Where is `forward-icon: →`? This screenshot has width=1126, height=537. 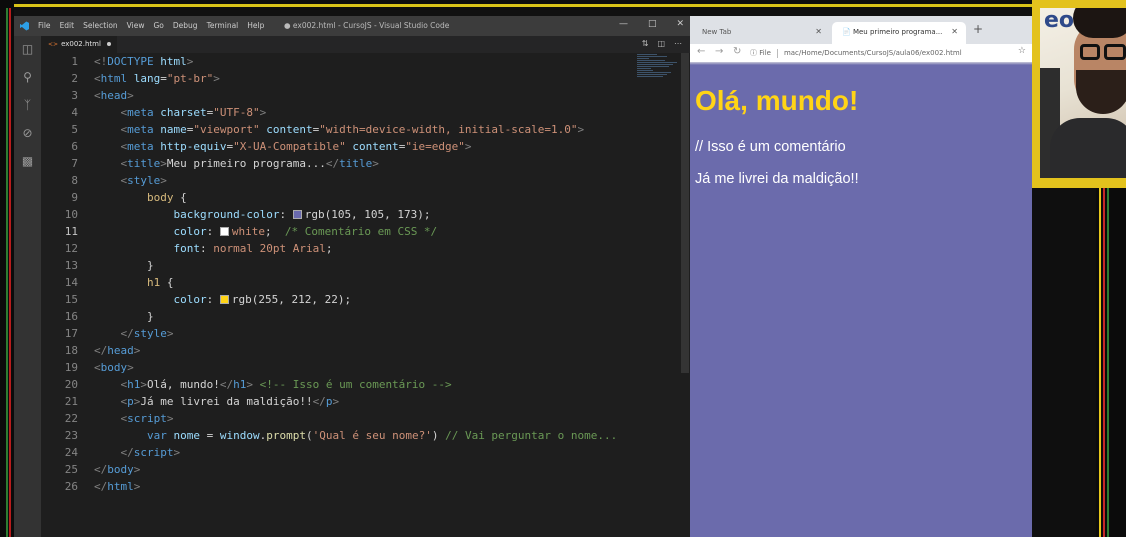 forward-icon: → is located at coordinates (719, 51).